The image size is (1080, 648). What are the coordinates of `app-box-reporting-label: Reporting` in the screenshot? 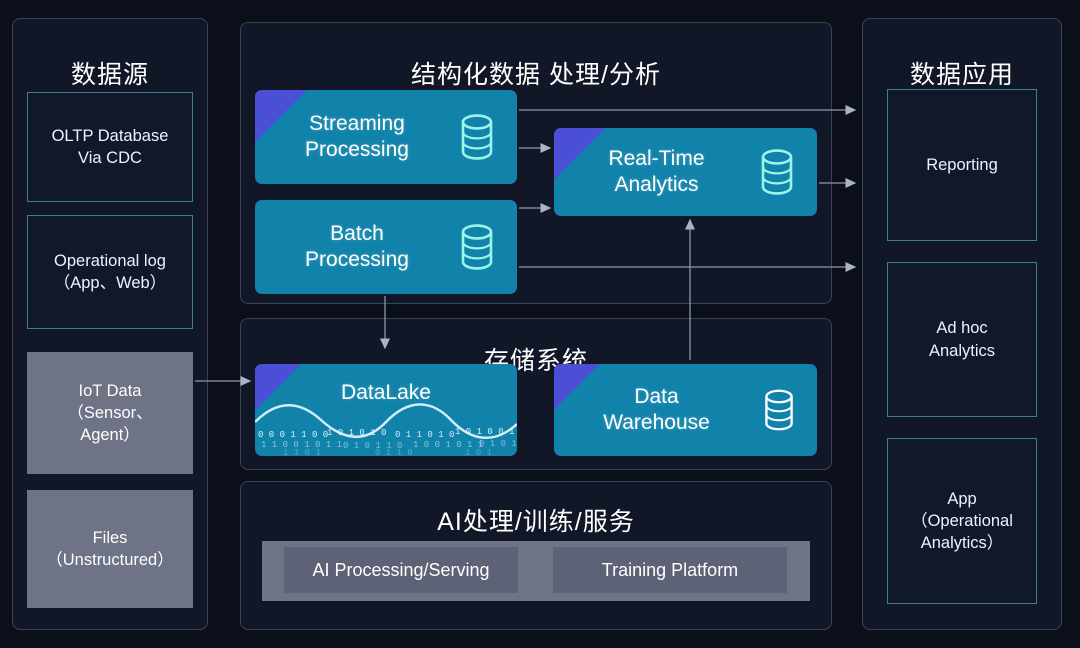 It's located at (962, 164).